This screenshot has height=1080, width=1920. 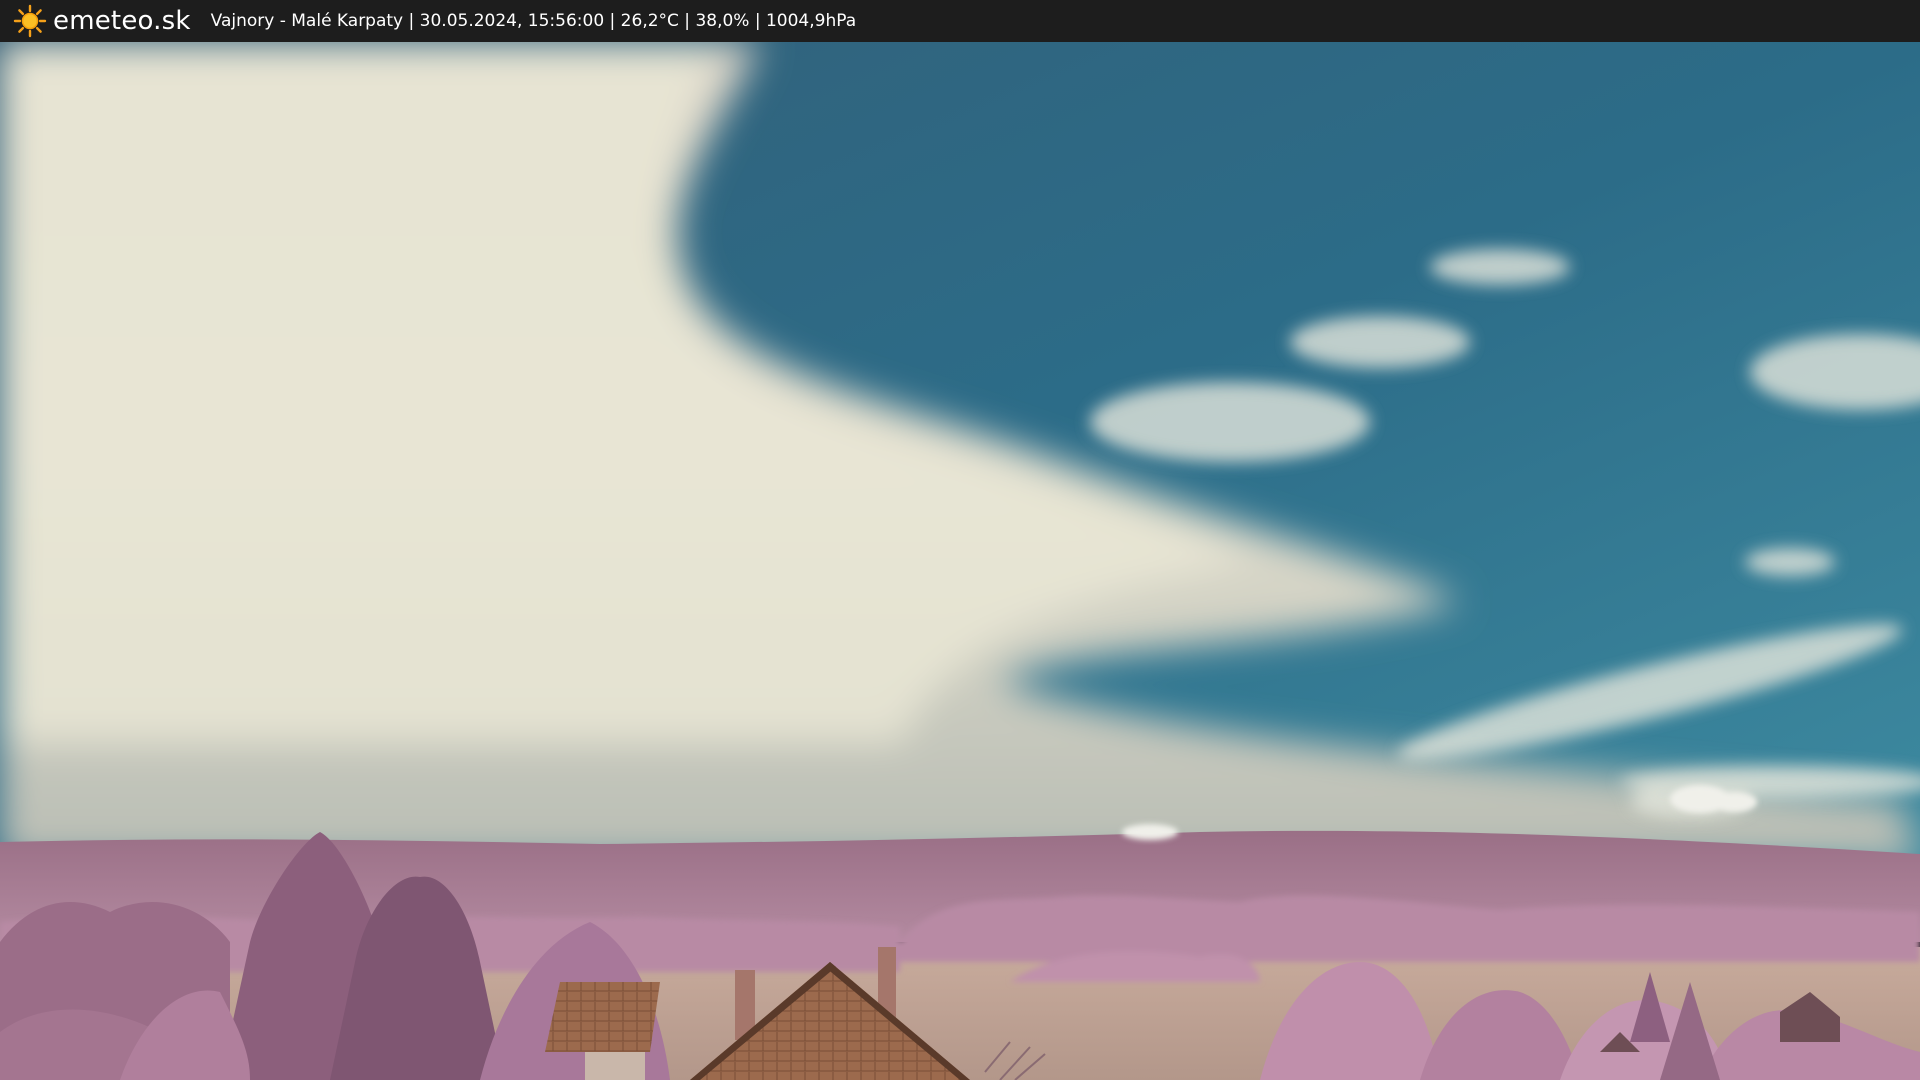 I want to click on site-brand: emeteo.sk, so click(x=122, y=21).